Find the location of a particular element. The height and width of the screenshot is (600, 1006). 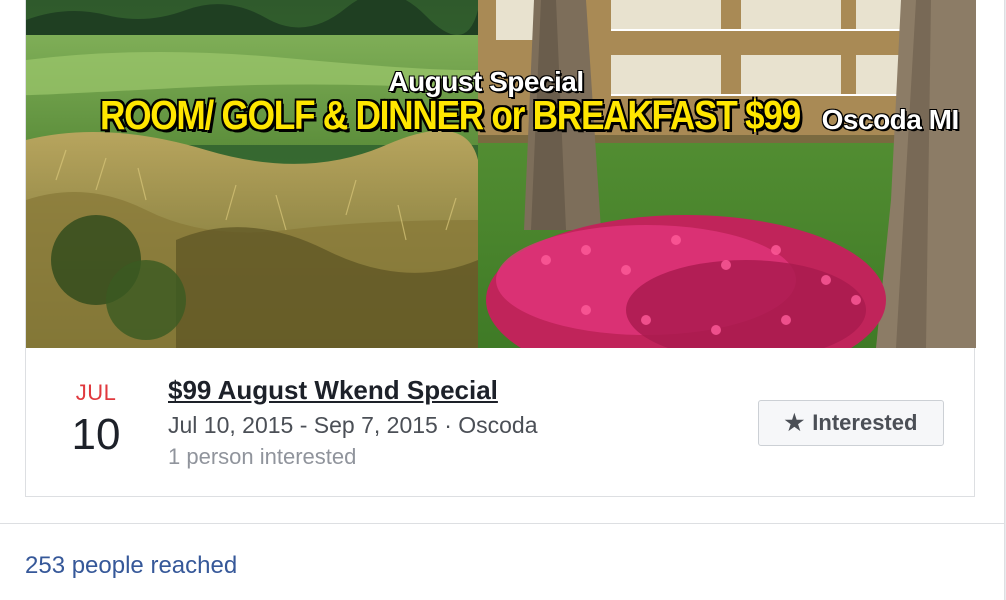

star-icon: ★ is located at coordinates (794, 422).